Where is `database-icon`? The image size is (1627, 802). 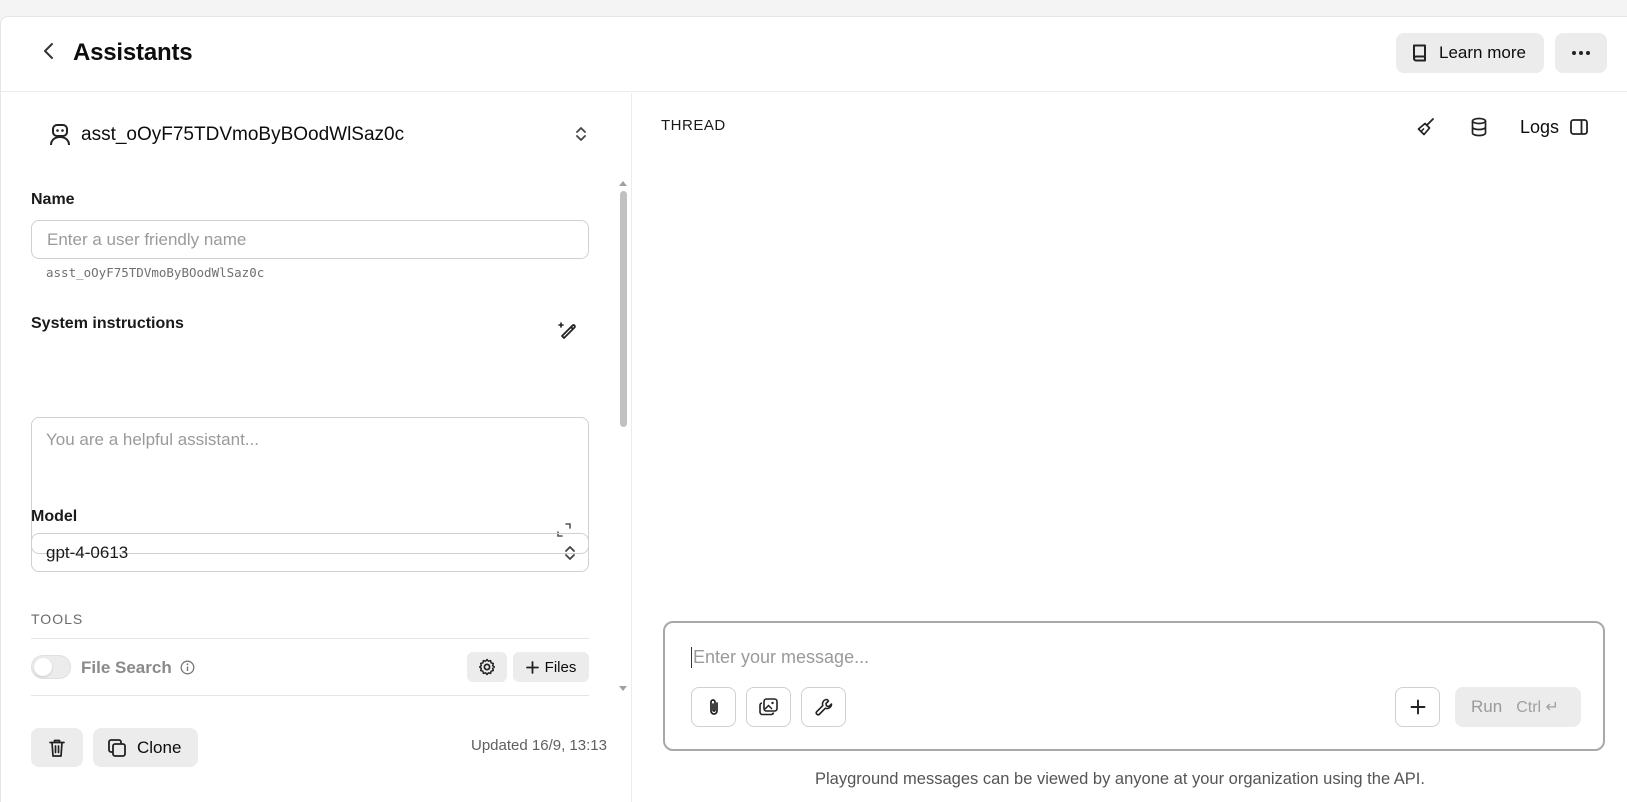 database-icon is located at coordinates (1479, 127).